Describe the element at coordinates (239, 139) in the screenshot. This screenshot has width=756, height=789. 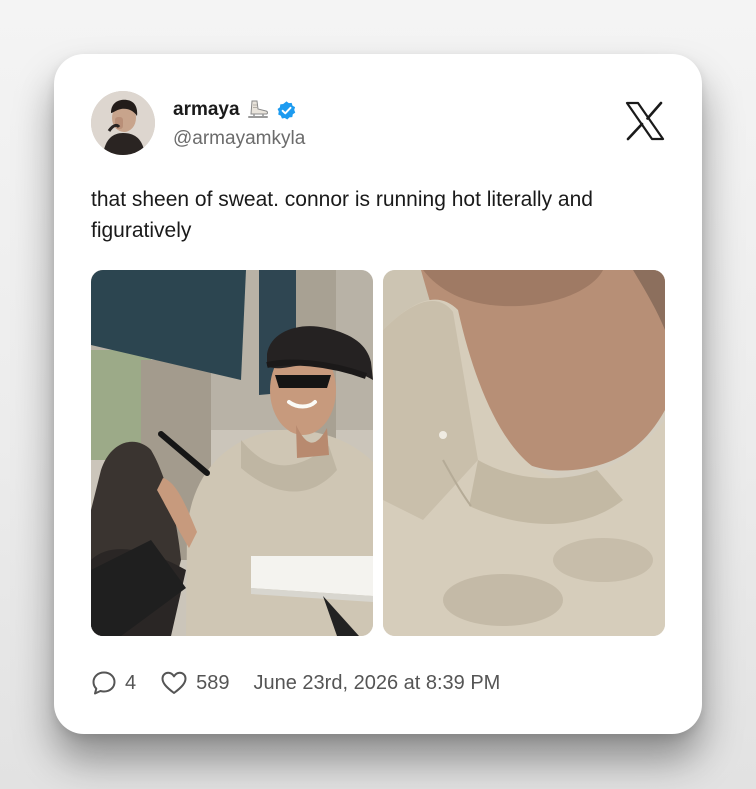
I see `author-handle: @armayamkyla` at that location.